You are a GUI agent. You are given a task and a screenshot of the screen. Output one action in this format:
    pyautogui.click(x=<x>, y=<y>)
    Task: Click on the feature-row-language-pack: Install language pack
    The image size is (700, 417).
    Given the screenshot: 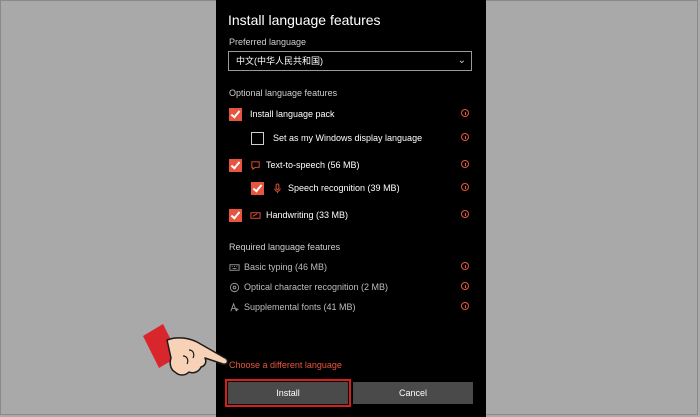 What is the action you would take?
    pyautogui.click(x=351, y=115)
    